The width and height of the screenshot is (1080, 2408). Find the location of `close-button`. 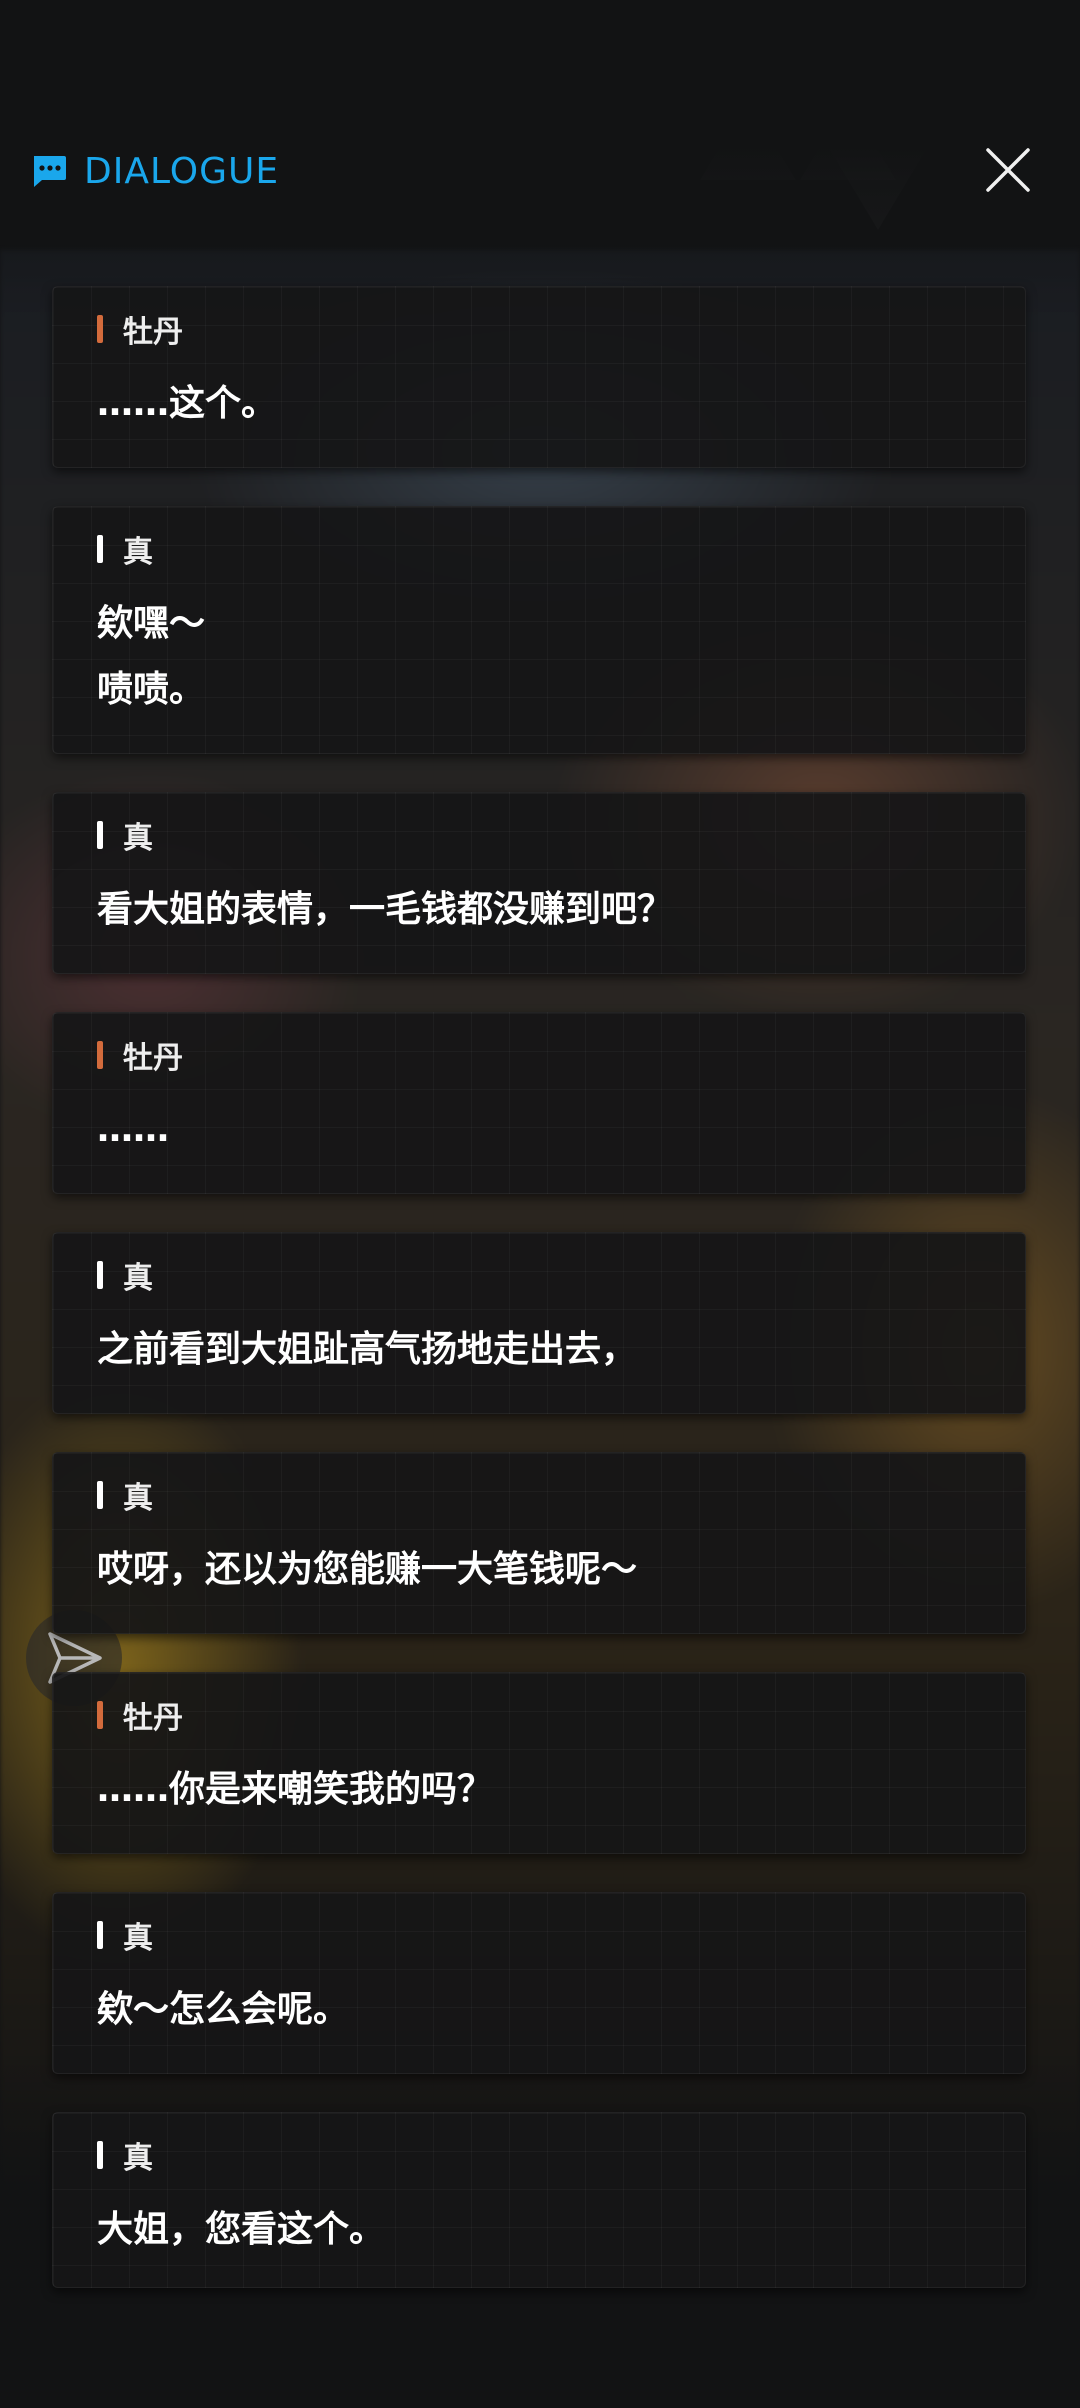

close-button is located at coordinates (1008, 170).